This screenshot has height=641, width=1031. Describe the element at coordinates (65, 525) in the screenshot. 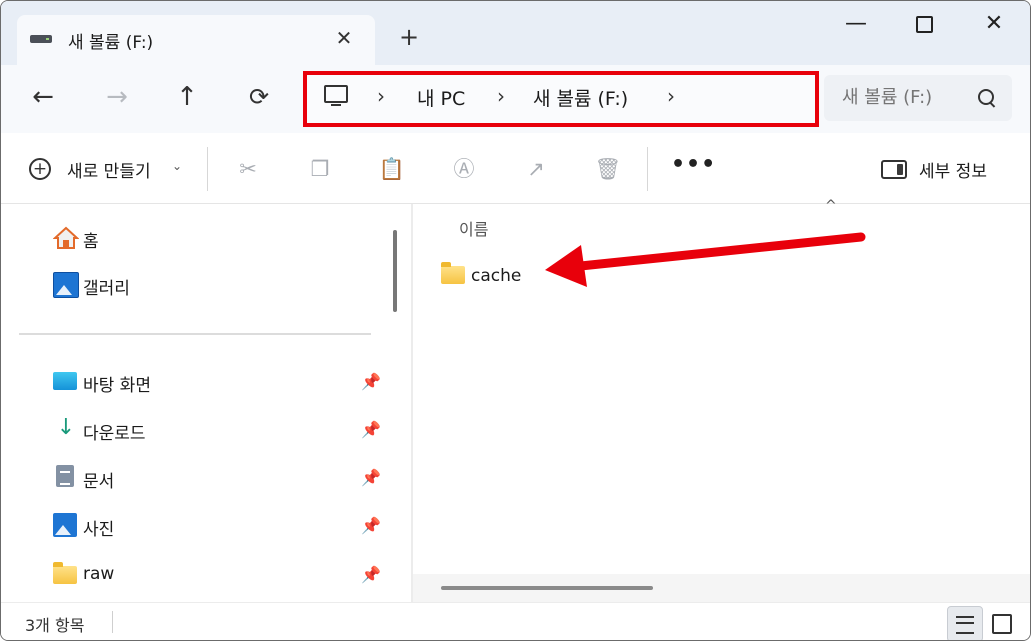

I see `pictures-icon` at that location.